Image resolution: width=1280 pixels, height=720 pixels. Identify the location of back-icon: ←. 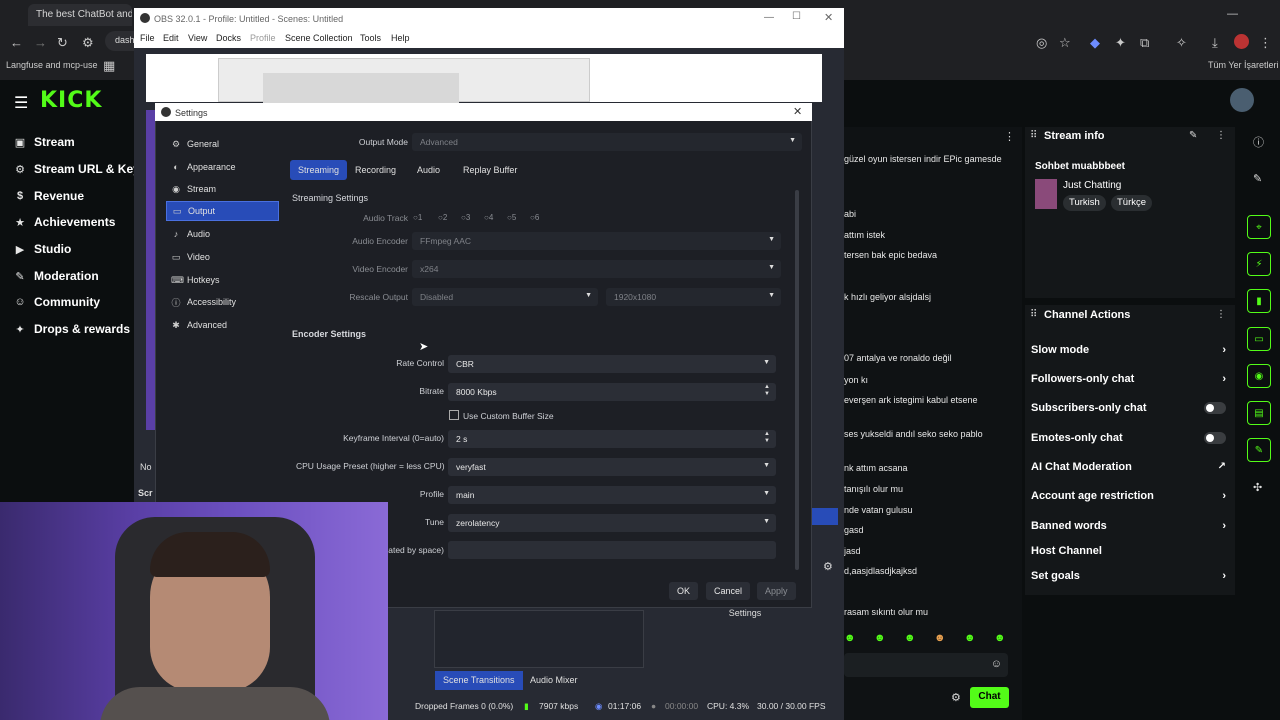
(16, 42).